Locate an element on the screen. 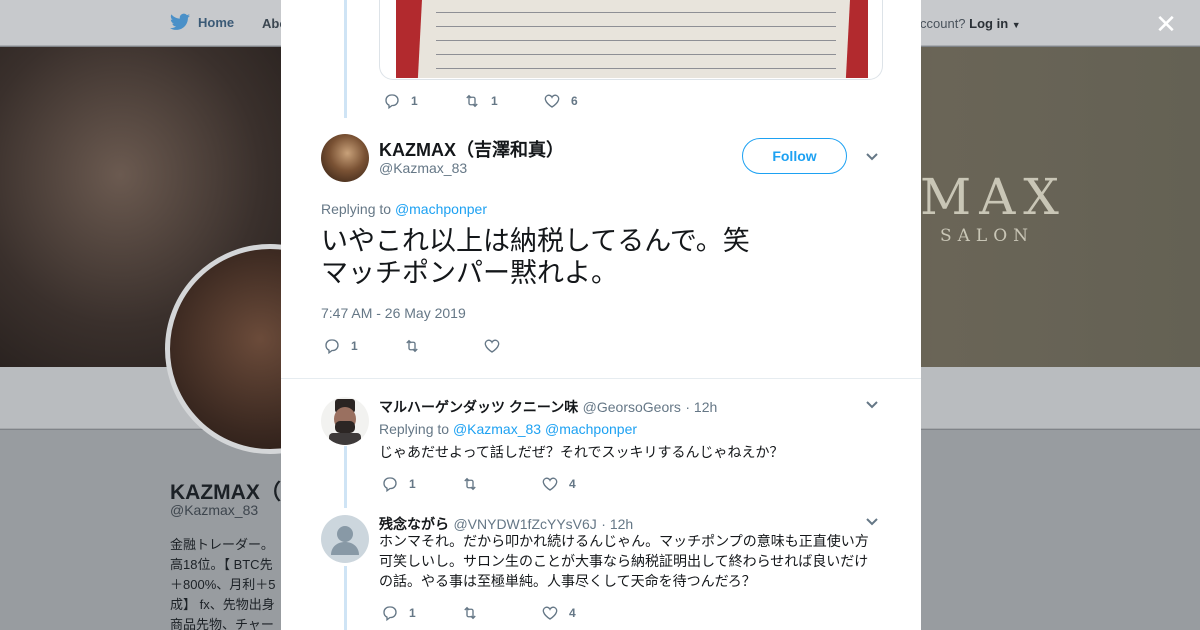  retweet-count: 1 is located at coordinates (494, 101).